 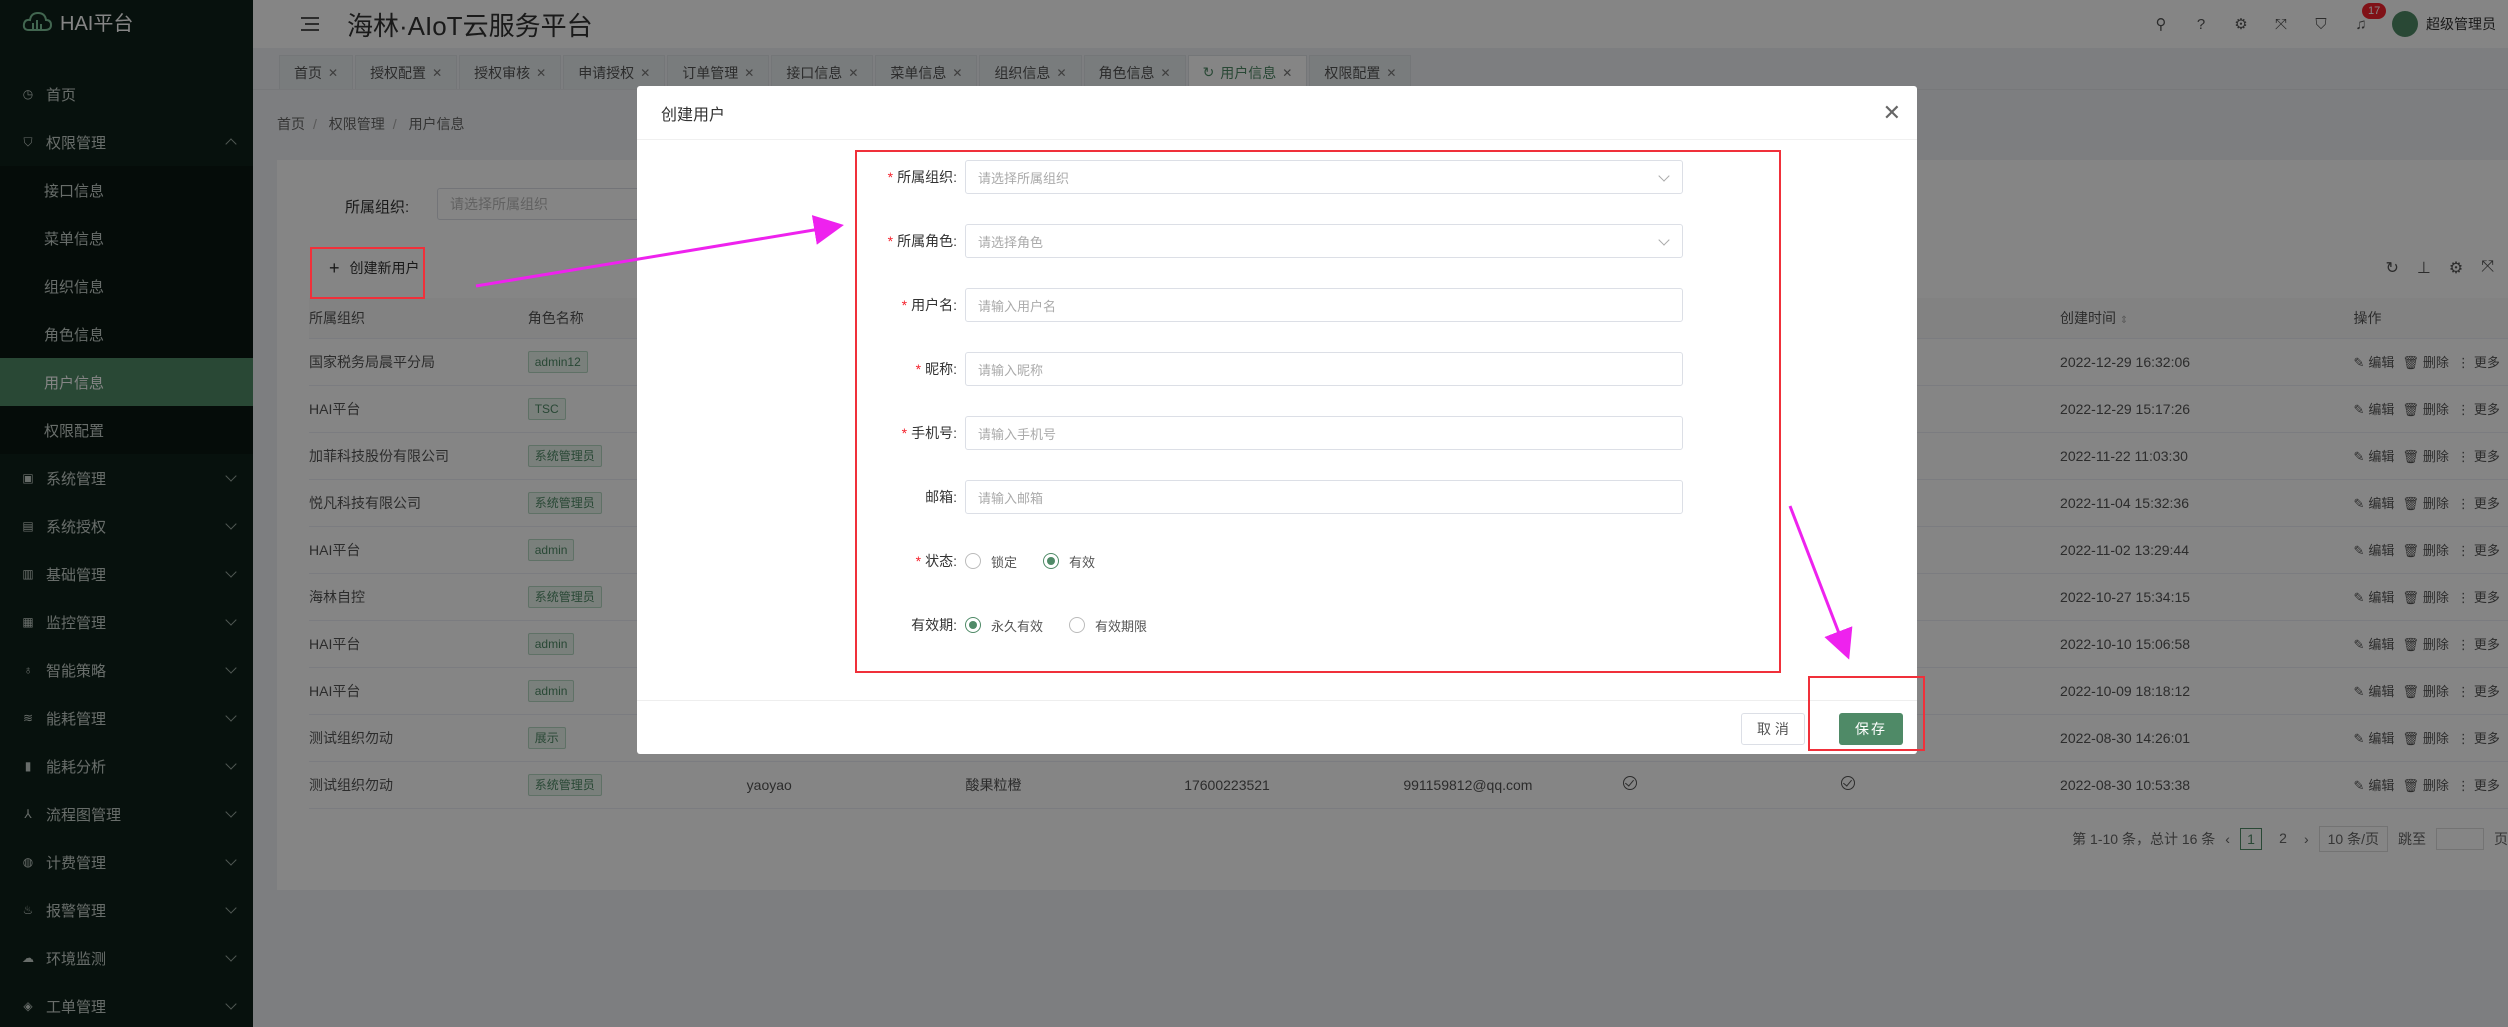 I want to click on modal-header: 创建用户, so click(x=1277, y=113).